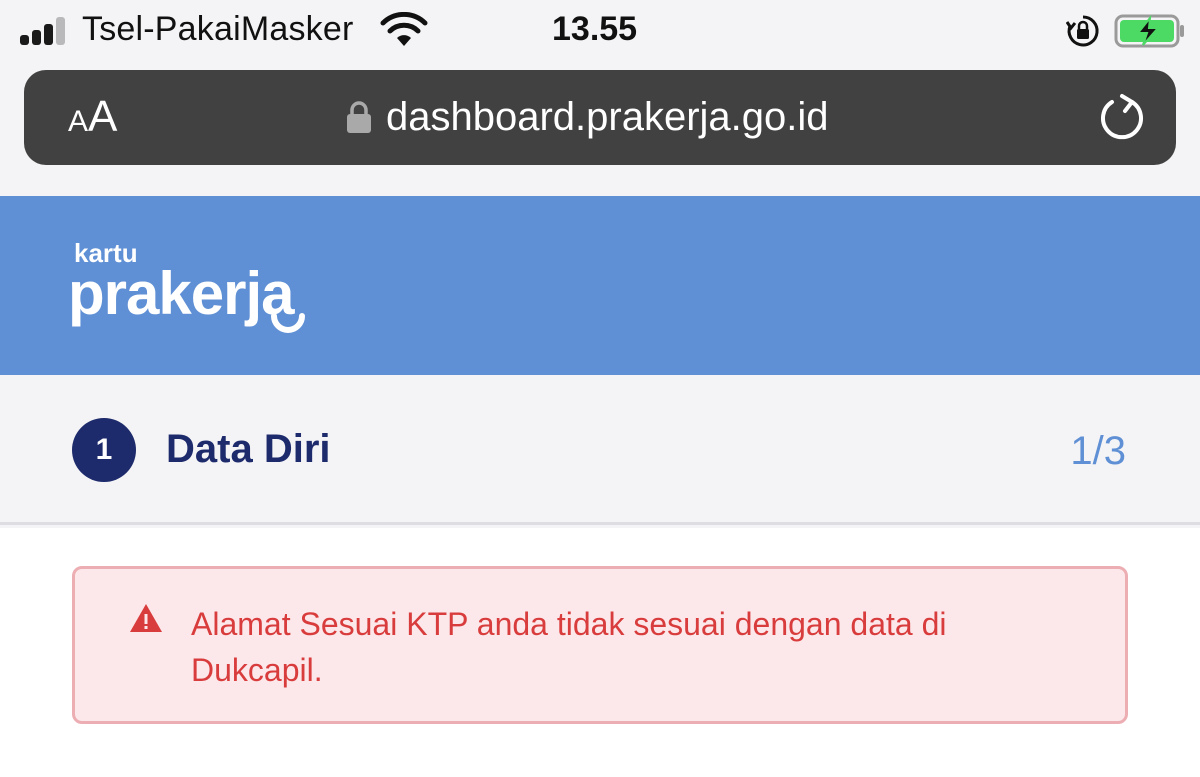  I want to click on warning-icon, so click(146, 618).